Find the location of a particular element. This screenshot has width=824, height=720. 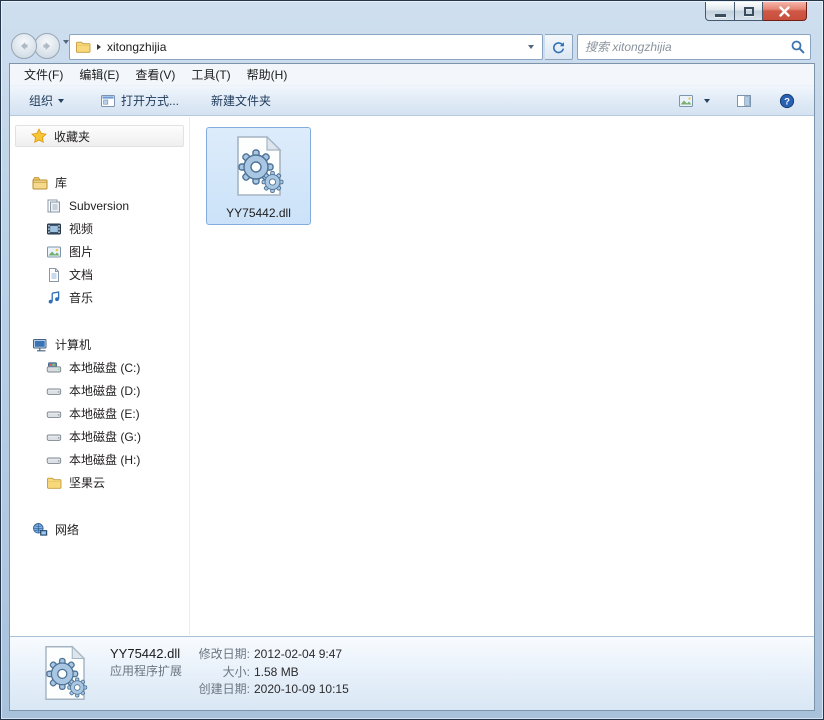

sidebar-item-label: 本地磁盘 (C:) is located at coordinates (105, 368).